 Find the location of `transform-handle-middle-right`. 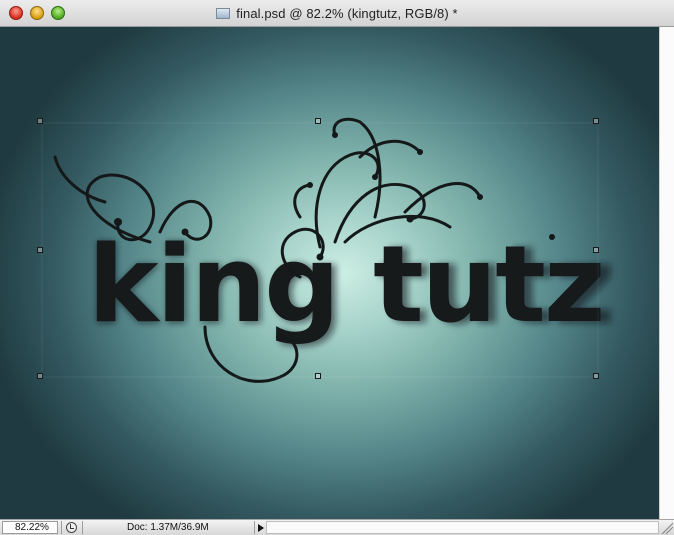

transform-handle-middle-right is located at coordinates (596, 250).